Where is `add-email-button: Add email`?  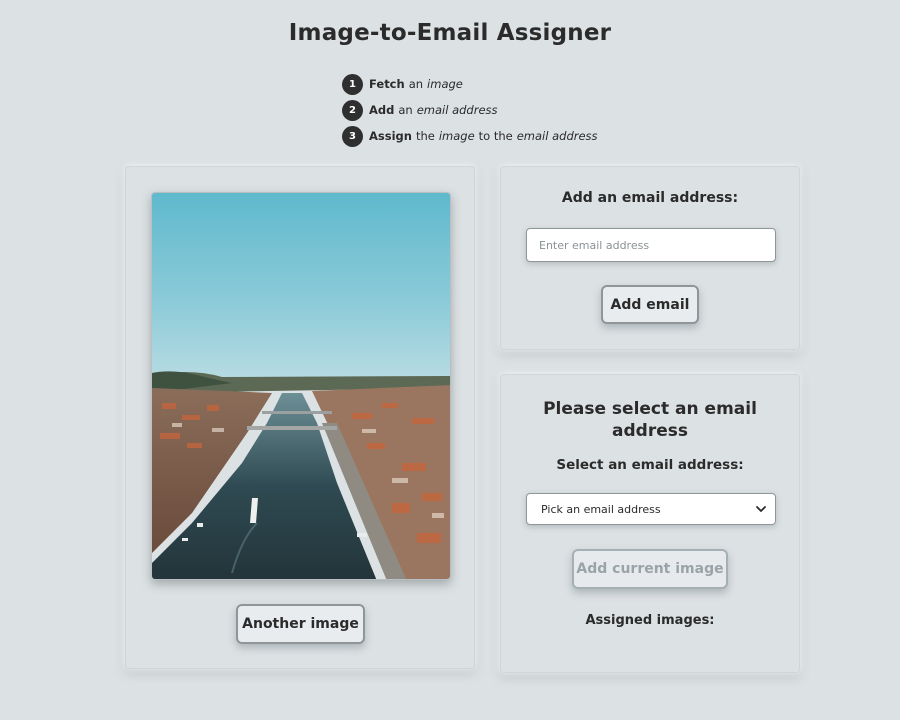 add-email-button: Add email is located at coordinates (650, 304).